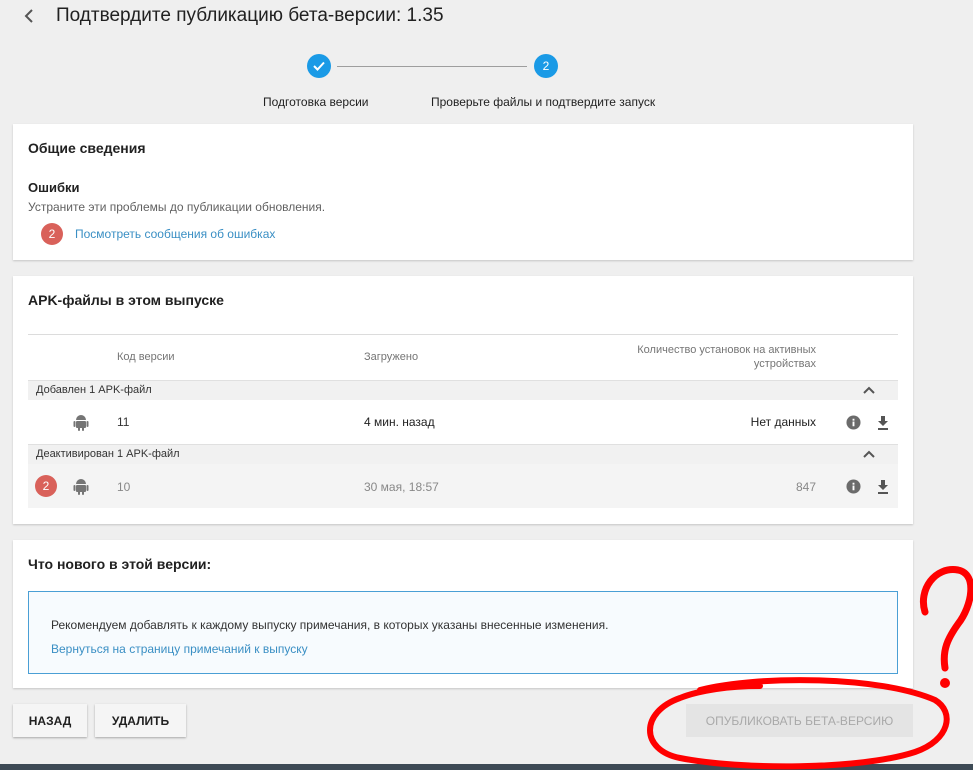  I want to click on step-2-current: 2, so click(546, 66).